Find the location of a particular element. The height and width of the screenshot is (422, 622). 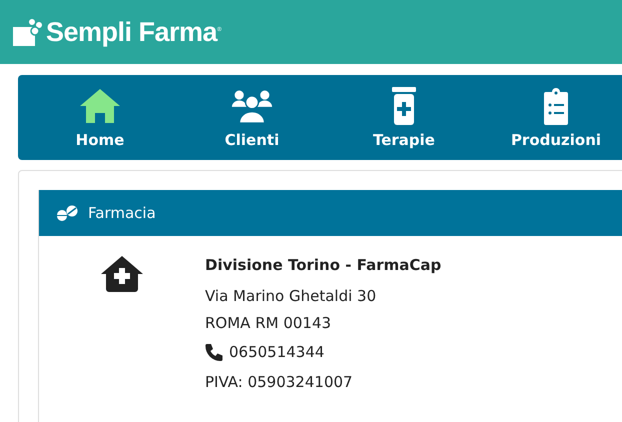

address-line: ROMA RM 00143 is located at coordinates (268, 323).